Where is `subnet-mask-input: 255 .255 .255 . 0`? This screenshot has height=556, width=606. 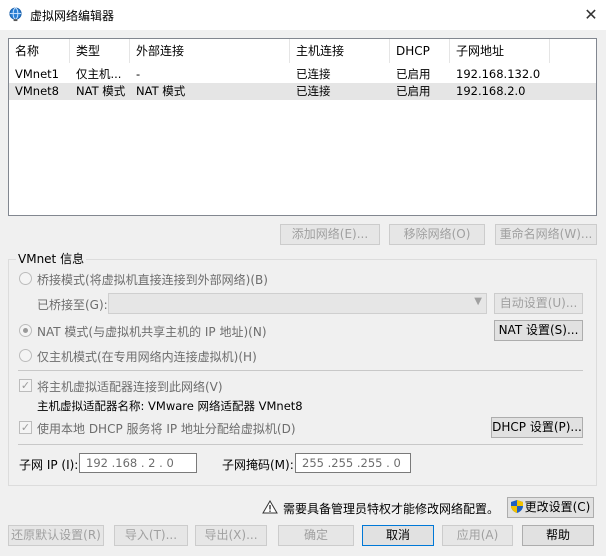
subnet-mask-input: 255 .255 .255 . 0 is located at coordinates (353, 463).